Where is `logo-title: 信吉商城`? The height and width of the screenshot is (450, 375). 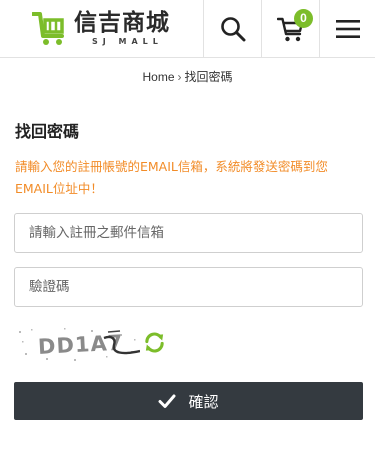 logo-title: 信吉商城 is located at coordinates (122, 23).